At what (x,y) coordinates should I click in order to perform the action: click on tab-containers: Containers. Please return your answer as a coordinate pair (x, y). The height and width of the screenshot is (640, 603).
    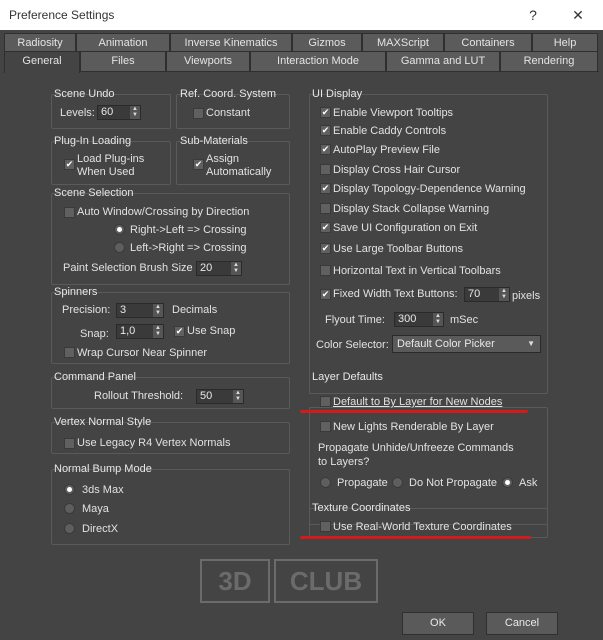
    Looking at the image, I should click on (488, 43).